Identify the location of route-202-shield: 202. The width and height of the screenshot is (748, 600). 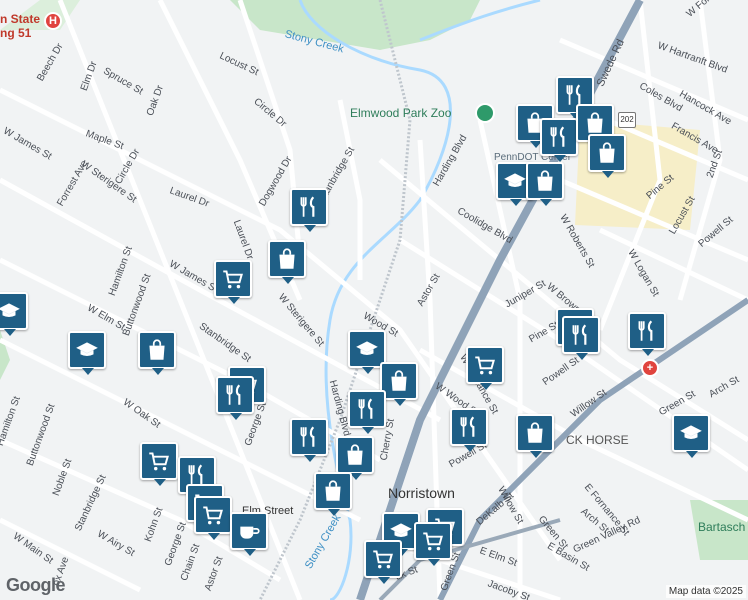
(627, 120).